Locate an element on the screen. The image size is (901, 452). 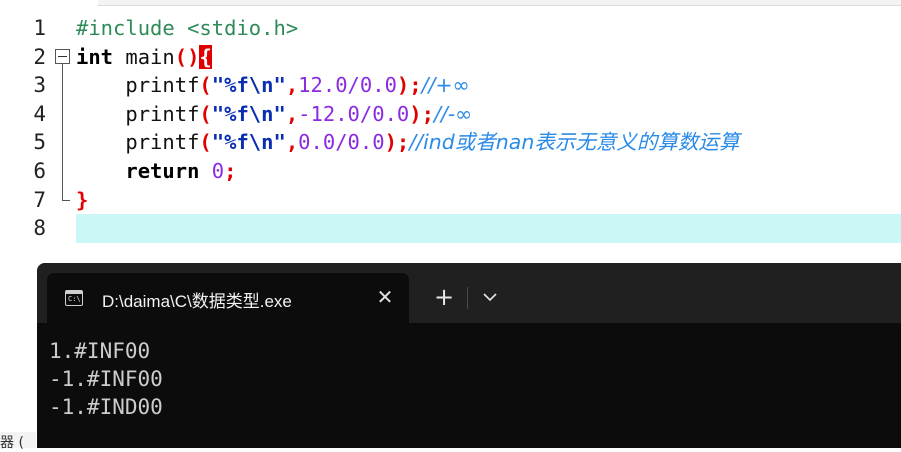
tab-divider is located at coordinates (467, 298).